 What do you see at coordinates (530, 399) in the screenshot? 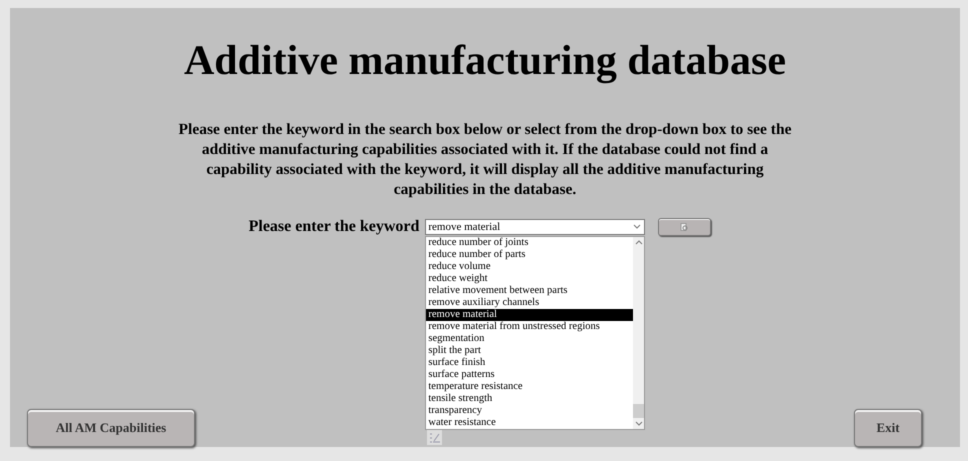
I see `dropdown-option: tensile strength` at bounding box center [530, 399].